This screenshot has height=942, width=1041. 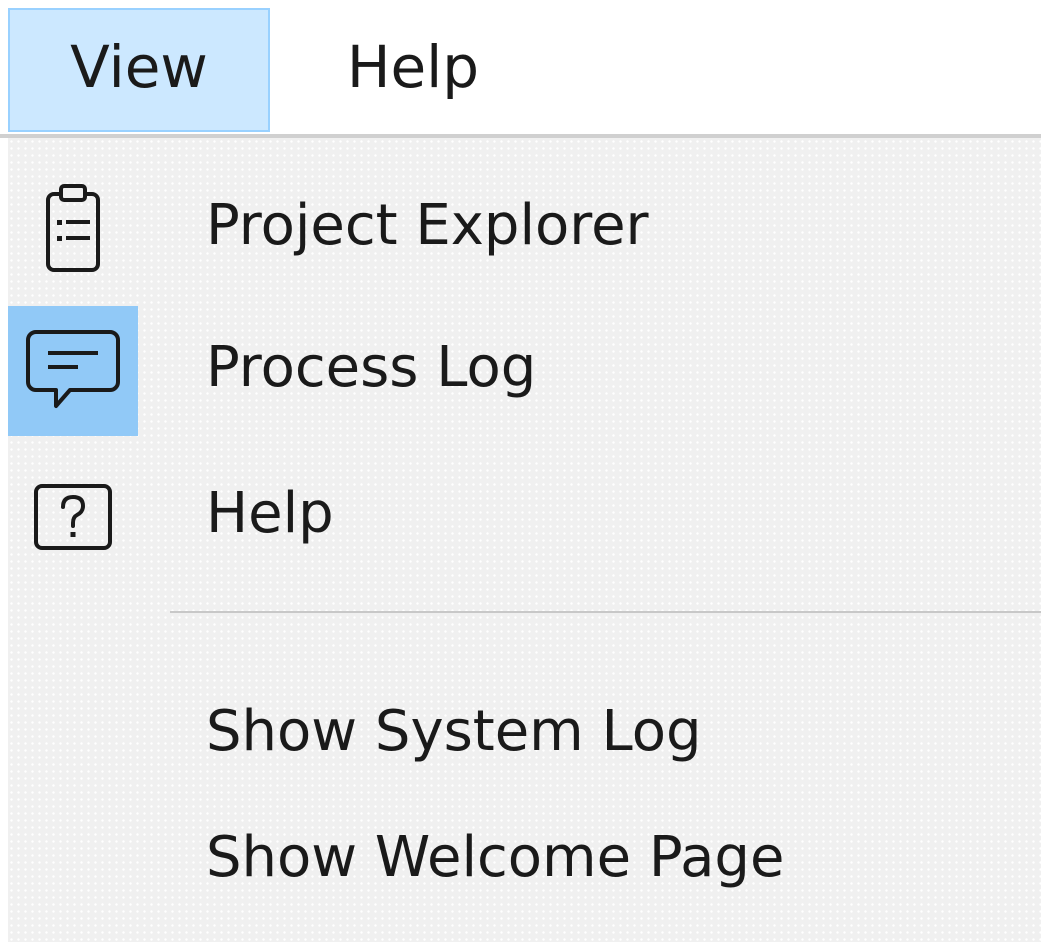 I want to click on menu-separator, so click(x=605, y=612).